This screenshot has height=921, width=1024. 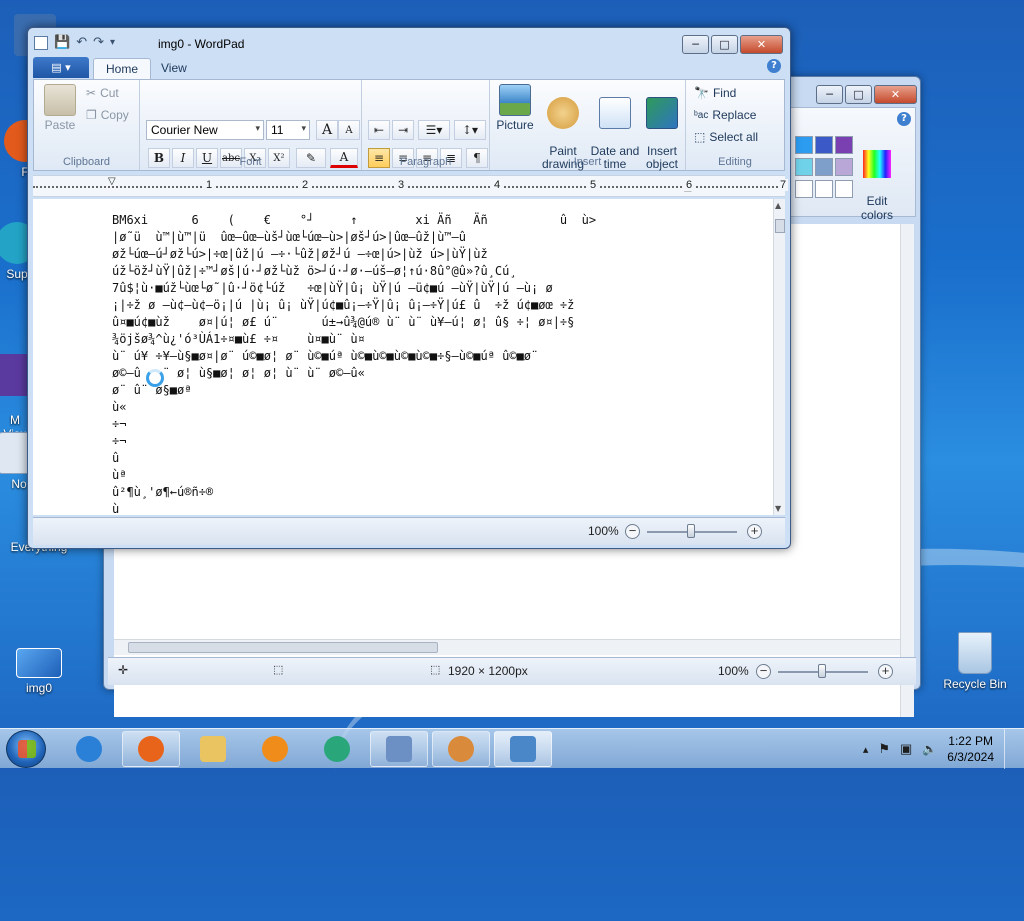 I want to click on calendar-clock-icon, so click(x=615, y=113).